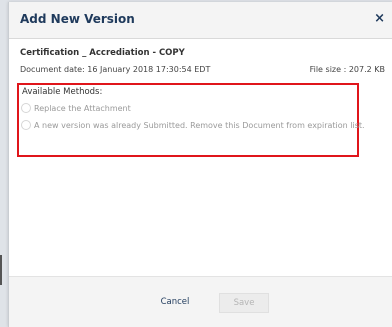 The height and width of the screenshot is (327, 392). Describe the element at coordinates (1, 270) in the screenshot. I see `background-edge-line` at that location.